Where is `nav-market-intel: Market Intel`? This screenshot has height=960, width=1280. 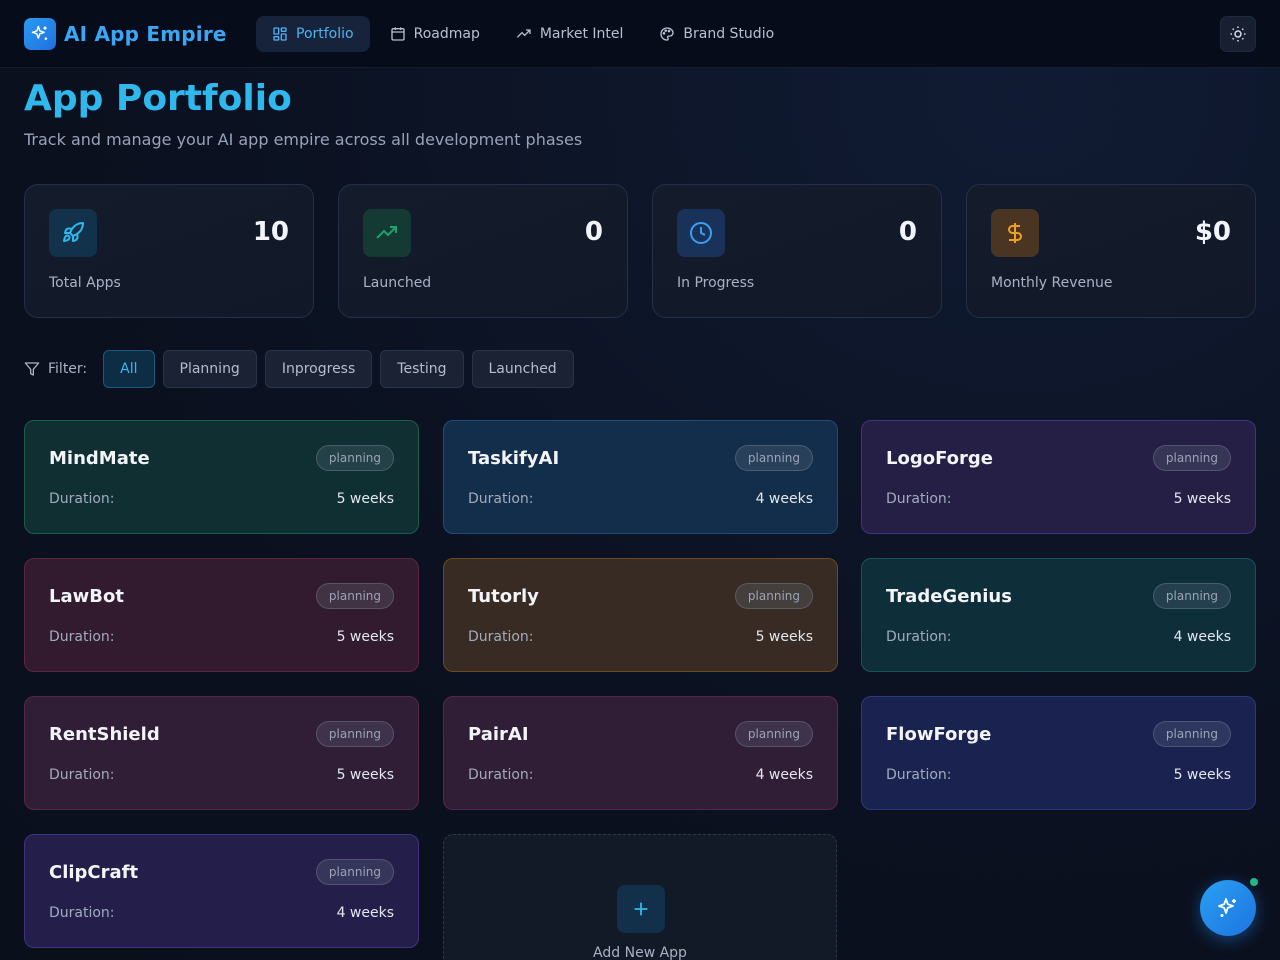
nav-market-intel: Market Intel is located at coordinates (570, 34).